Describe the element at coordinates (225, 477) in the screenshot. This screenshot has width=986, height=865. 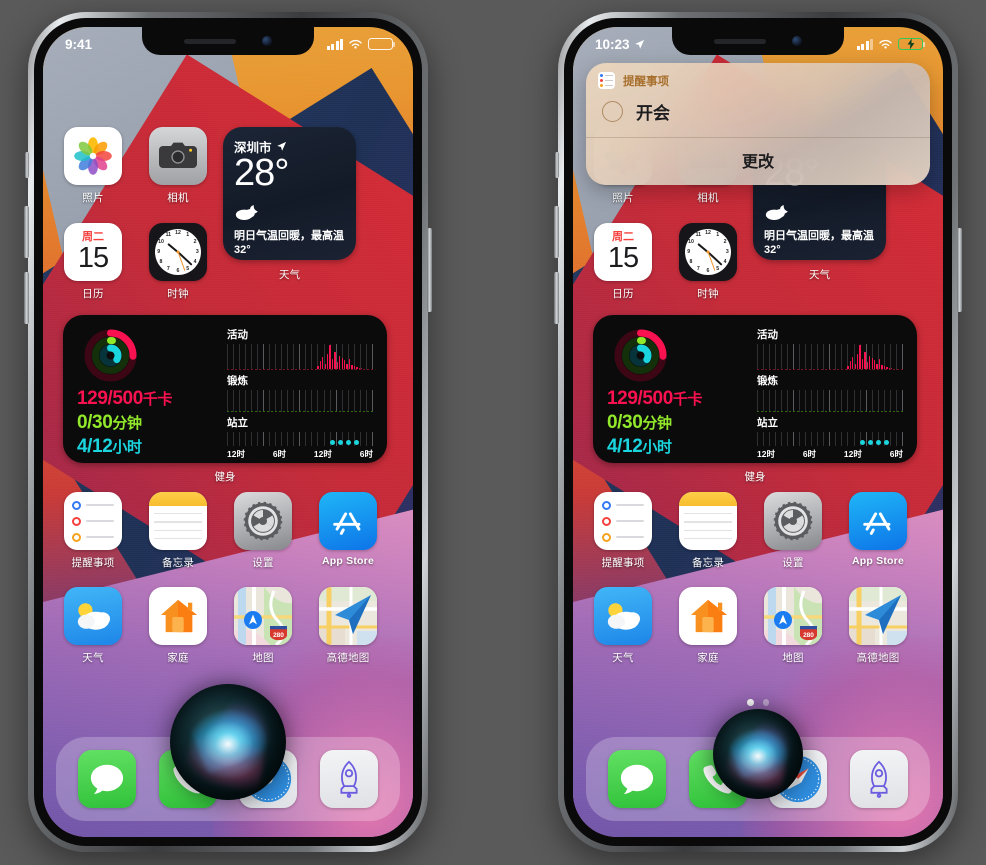
I see `fitness-widget-caption: 健身` at that location.